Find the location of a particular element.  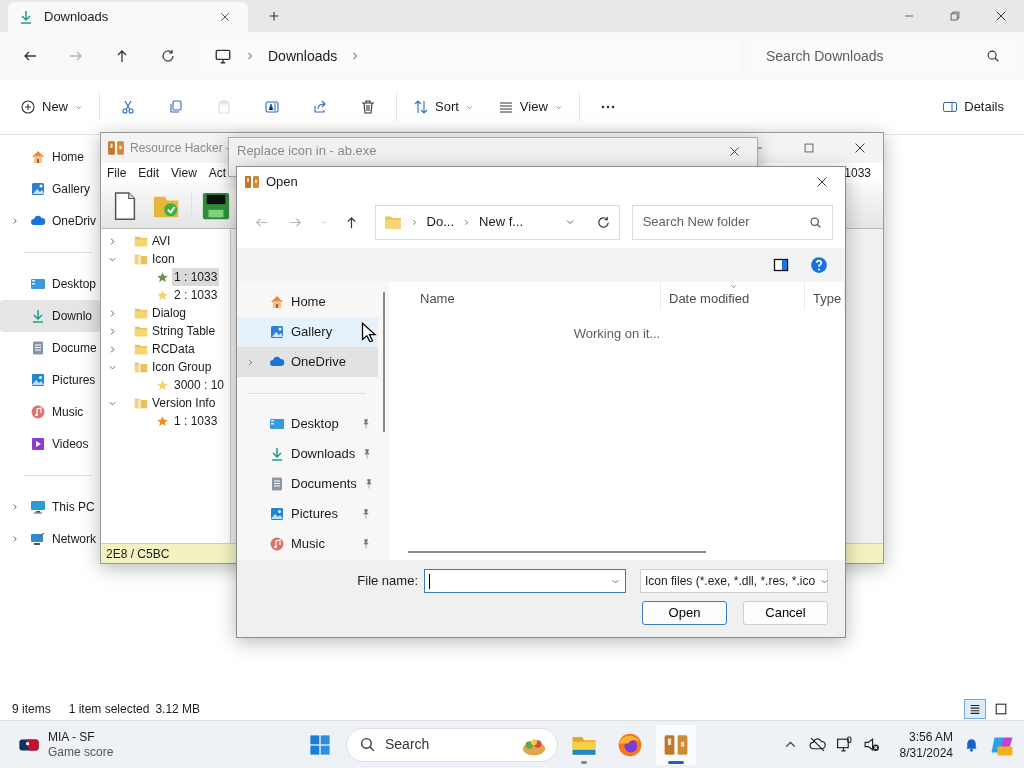

dialog-title: Open is located at coordinates (282, 181).